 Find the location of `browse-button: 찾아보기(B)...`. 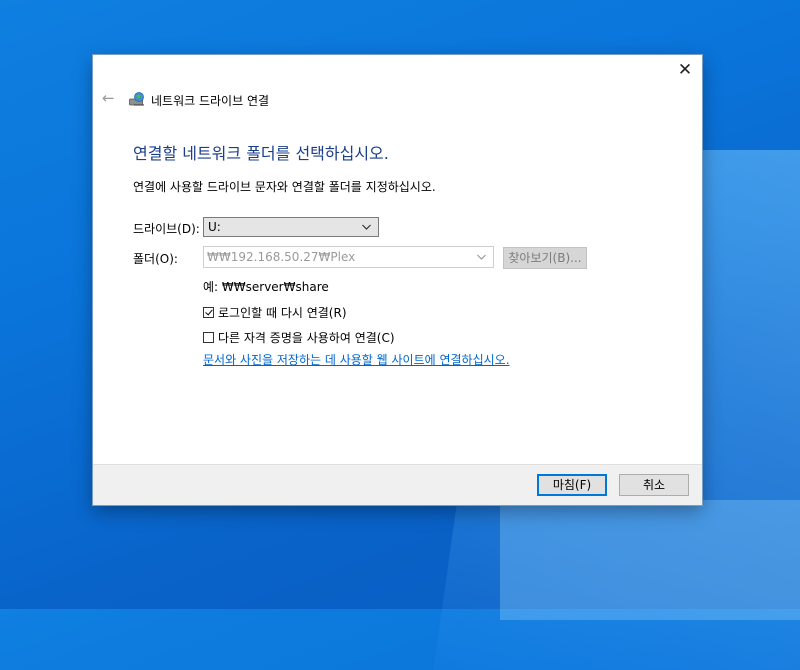

browse-button: 찾아보기(B)... is located at coordinates (545, 258).